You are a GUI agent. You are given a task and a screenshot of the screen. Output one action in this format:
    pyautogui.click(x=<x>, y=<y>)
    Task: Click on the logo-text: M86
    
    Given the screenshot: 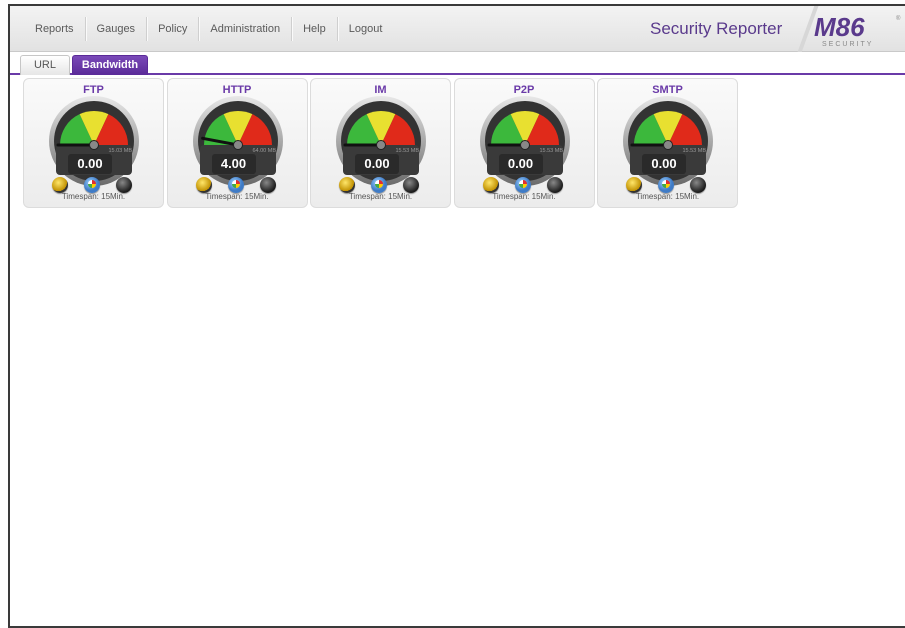 What is the action you would take?
    pyautogui.click(x=839, y=27)
    